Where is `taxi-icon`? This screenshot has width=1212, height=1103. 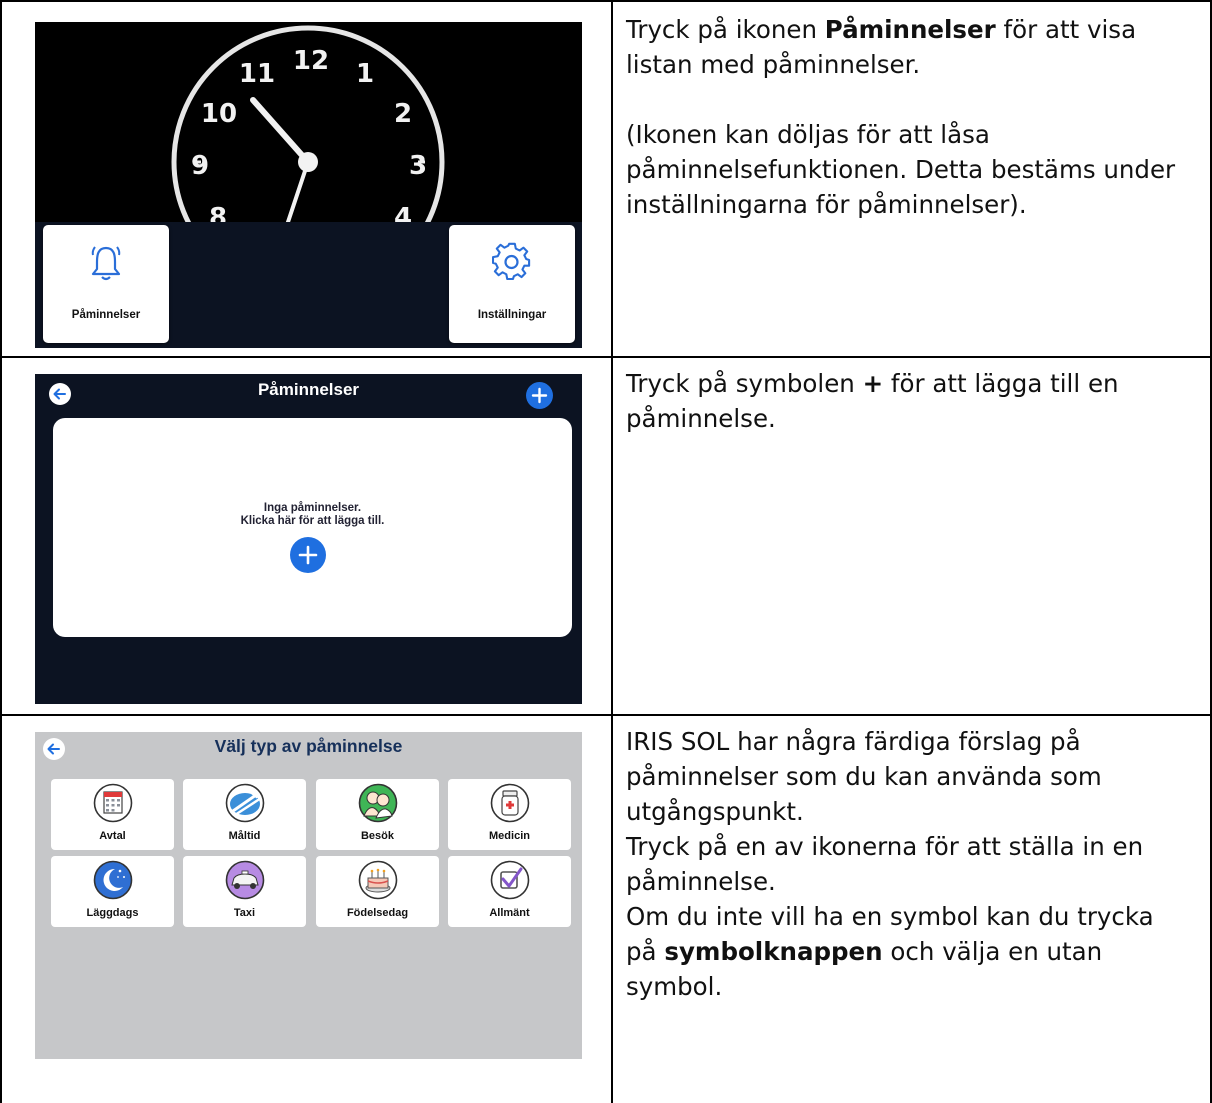 taxi-icon is located at coordinates (245, 880).